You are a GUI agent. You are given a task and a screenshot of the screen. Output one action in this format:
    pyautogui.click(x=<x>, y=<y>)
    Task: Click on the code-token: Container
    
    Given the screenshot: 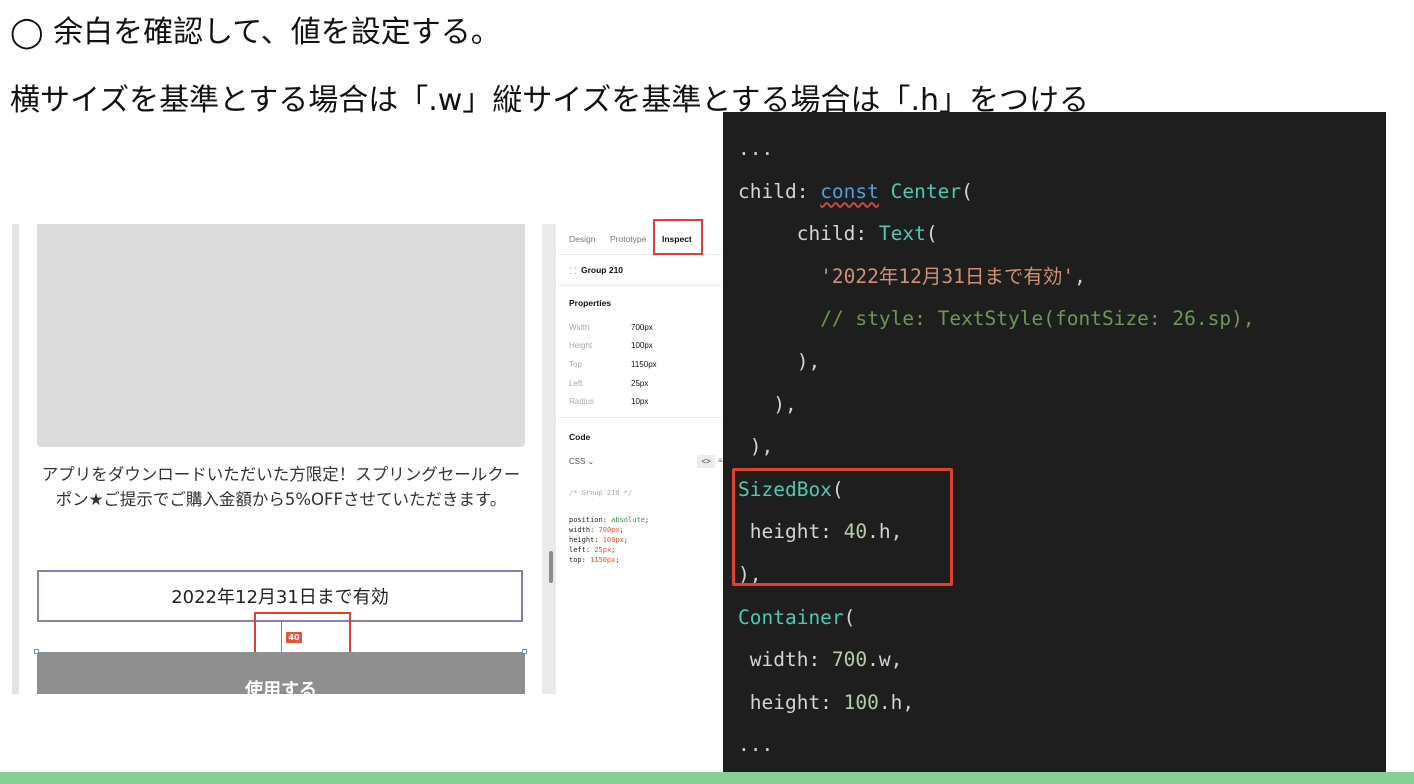 What is the action you would take?
    pyautogui.click(x=791, y=617)
    